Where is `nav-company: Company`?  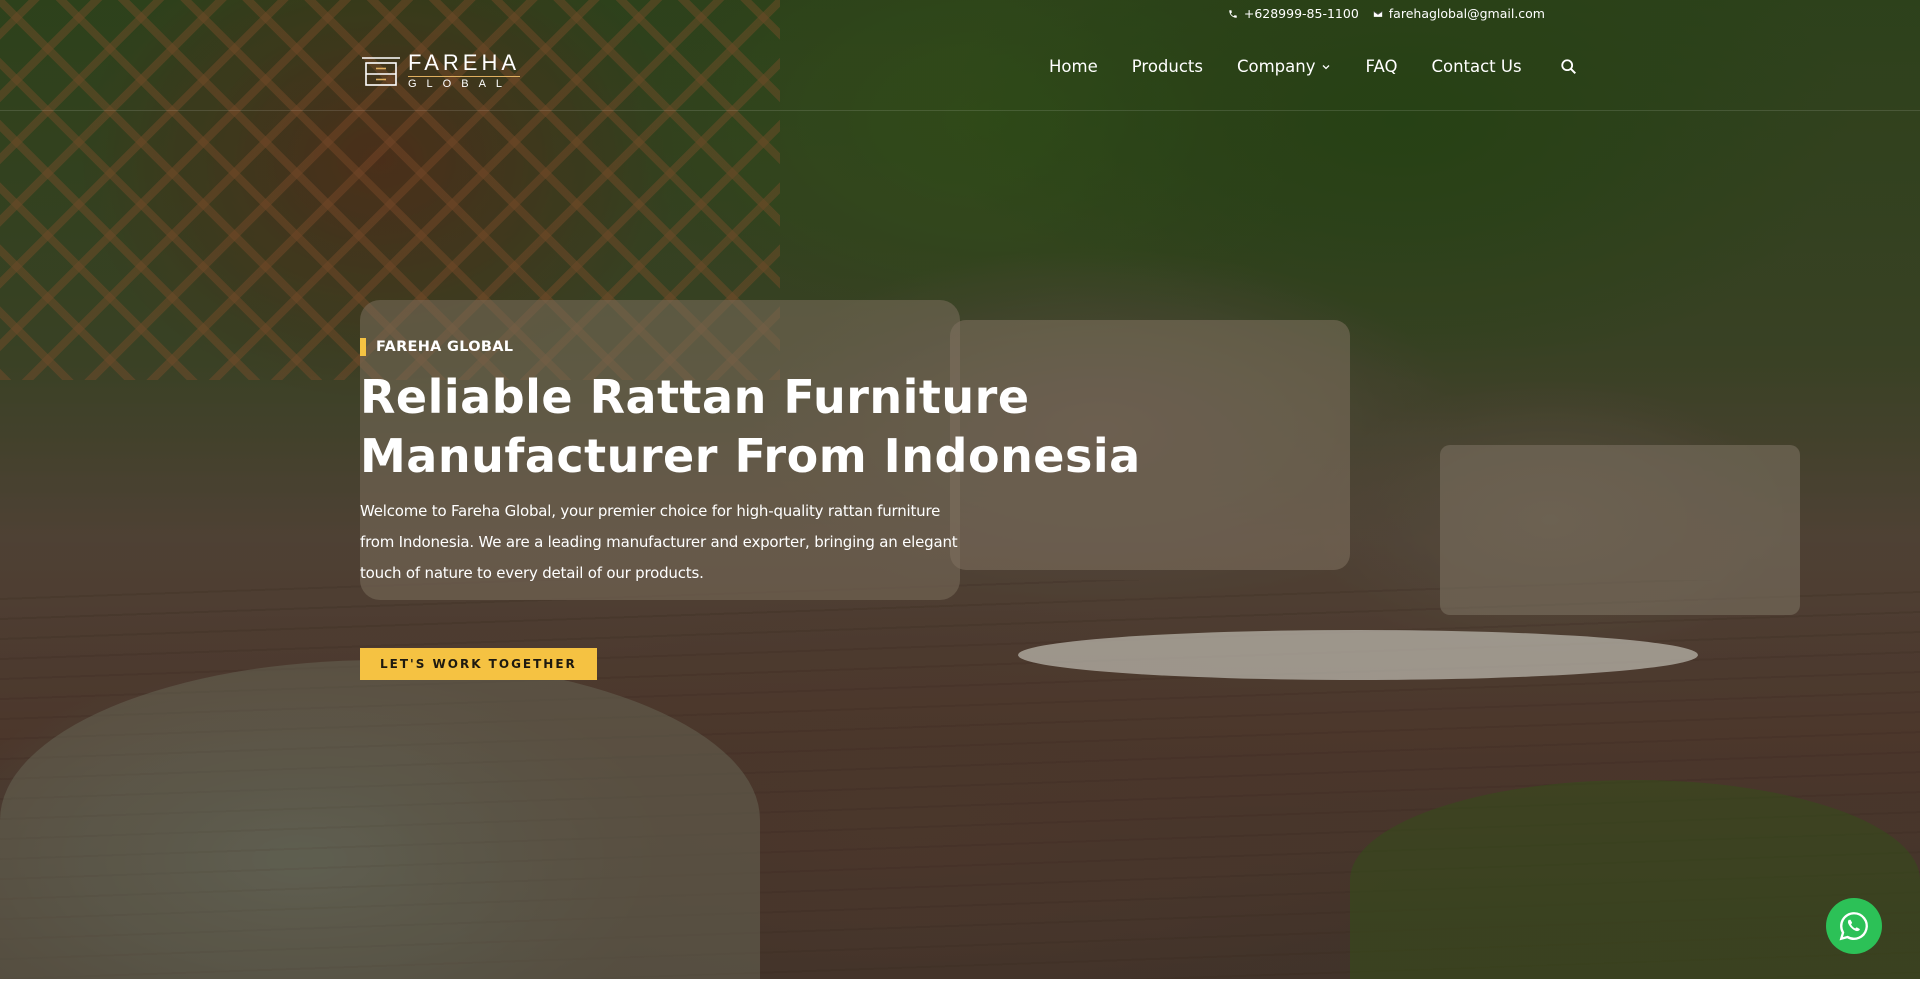
nav-company: Company is located at coordinates (1284, 66).